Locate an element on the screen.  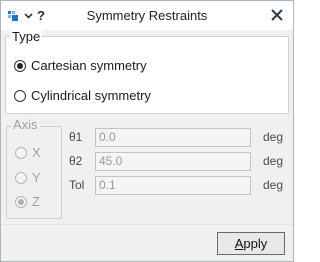
radio-axis-y: Y is located at coordinates (28, 177).